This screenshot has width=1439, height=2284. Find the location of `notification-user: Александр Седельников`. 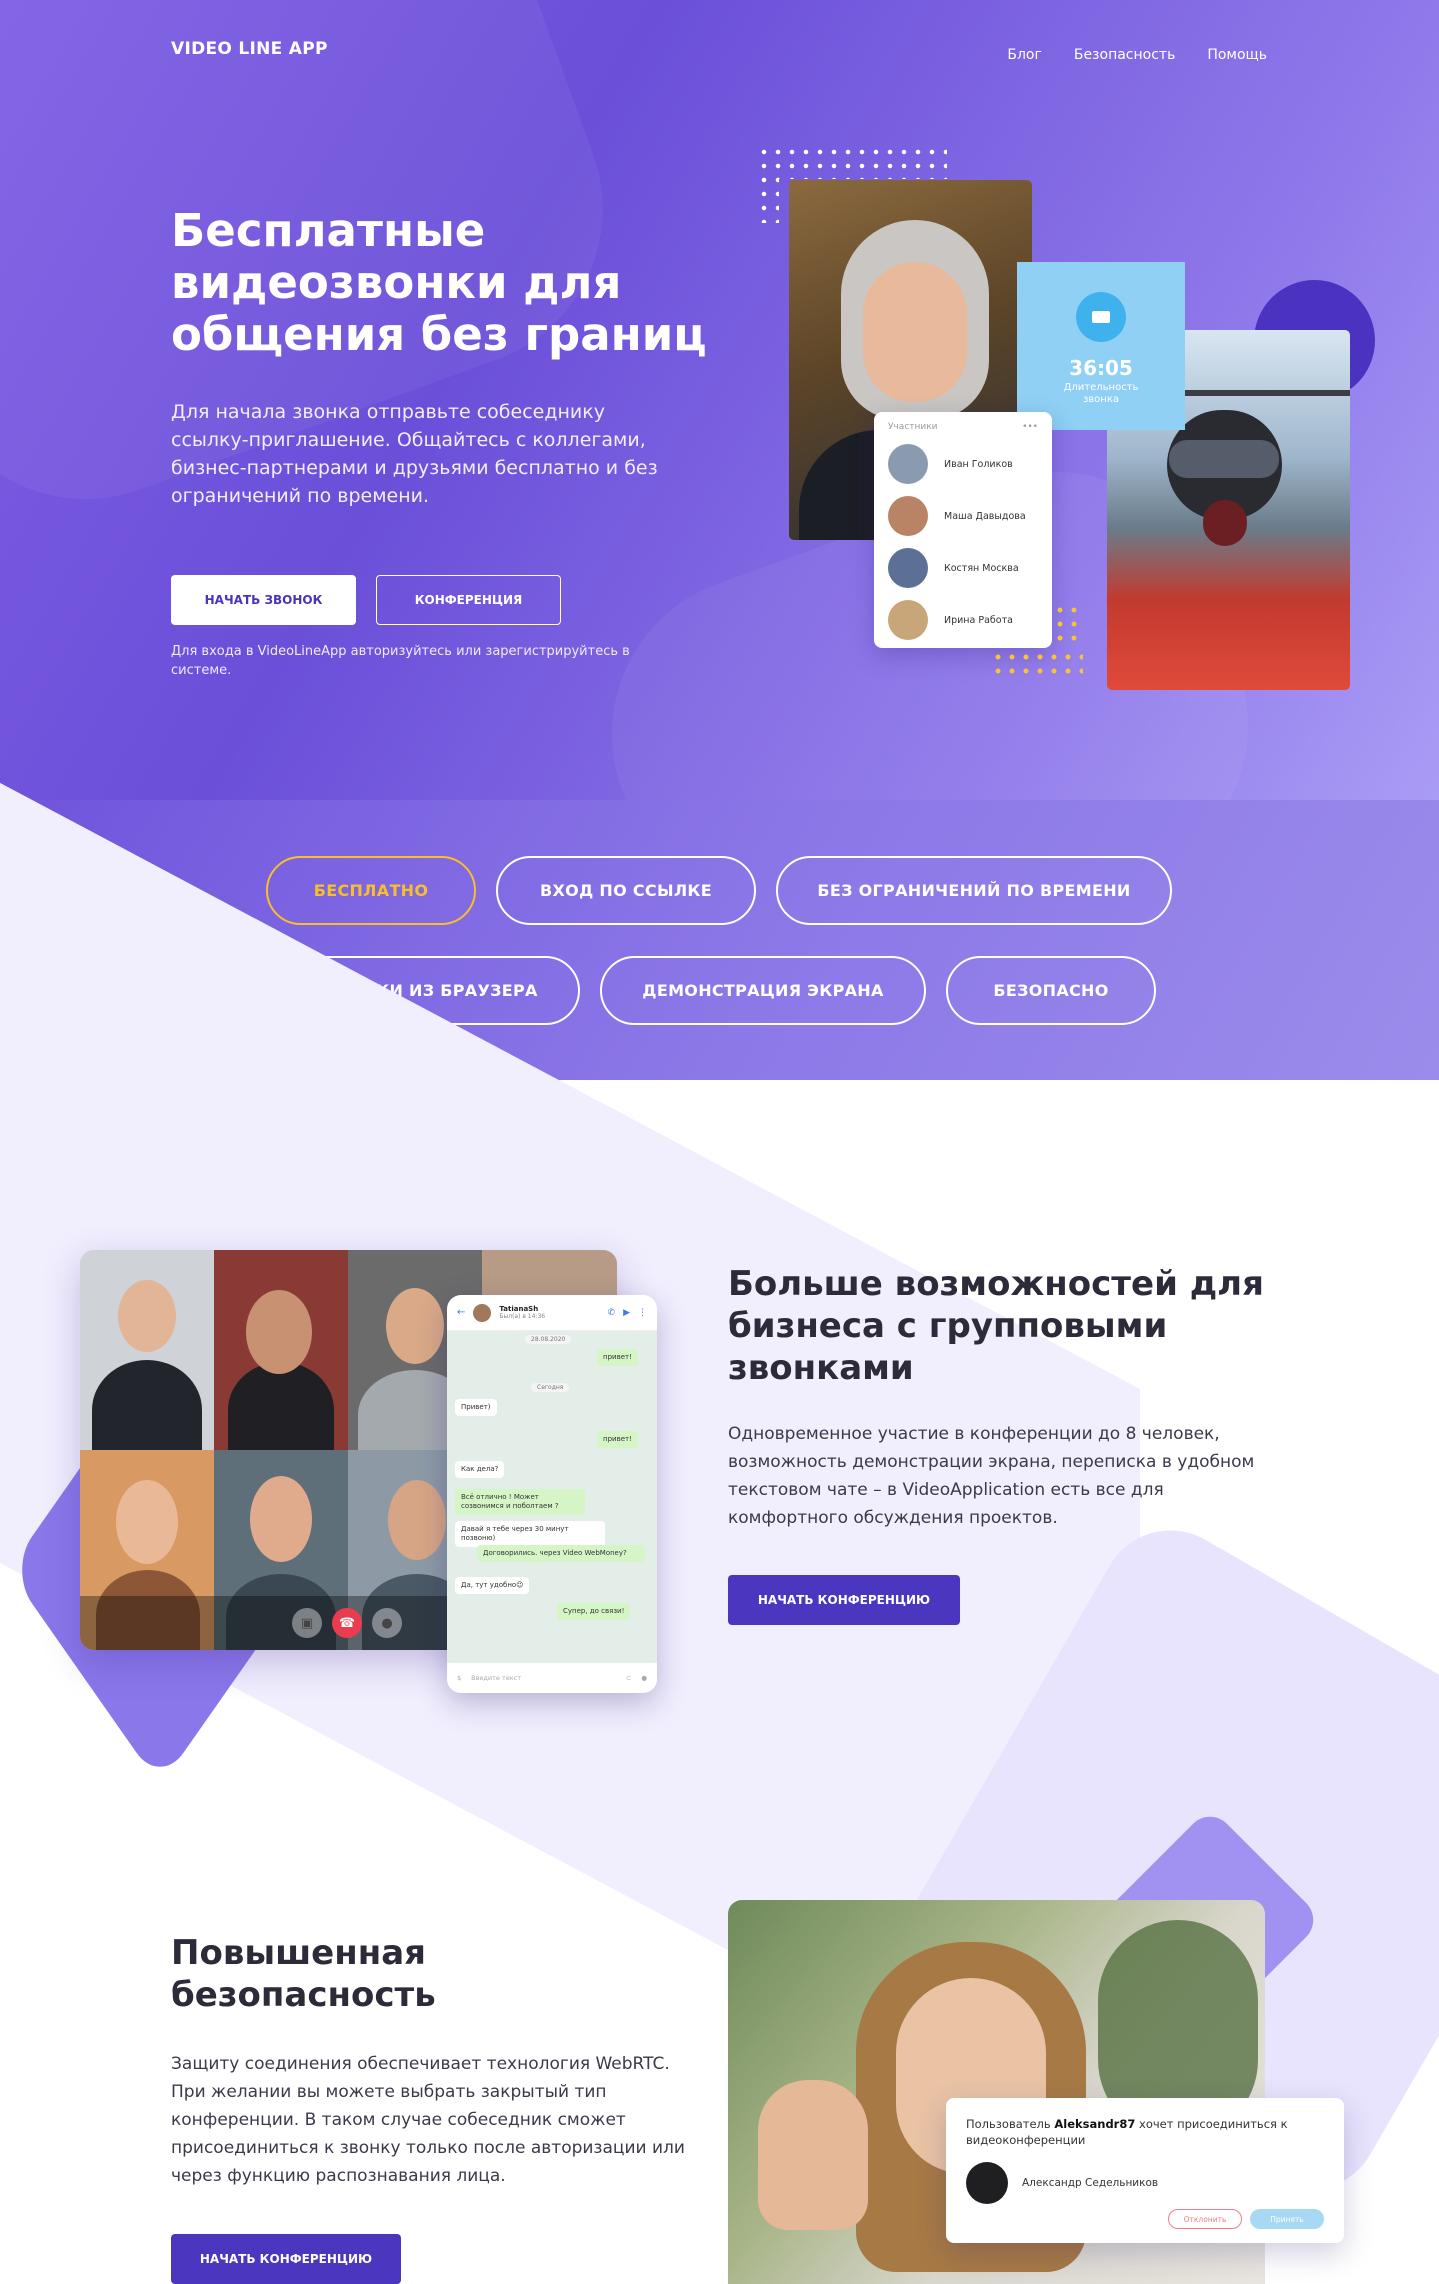

notification-user: Александр Седельников is located at coordinates (1145, 2183).